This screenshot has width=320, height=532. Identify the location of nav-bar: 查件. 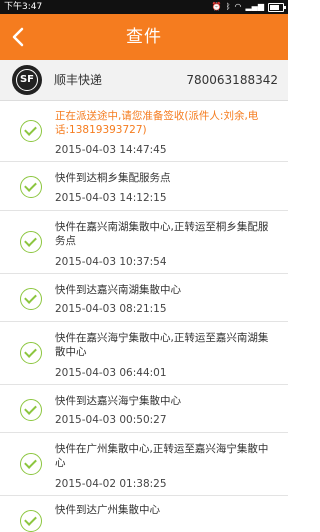
(144, 37).